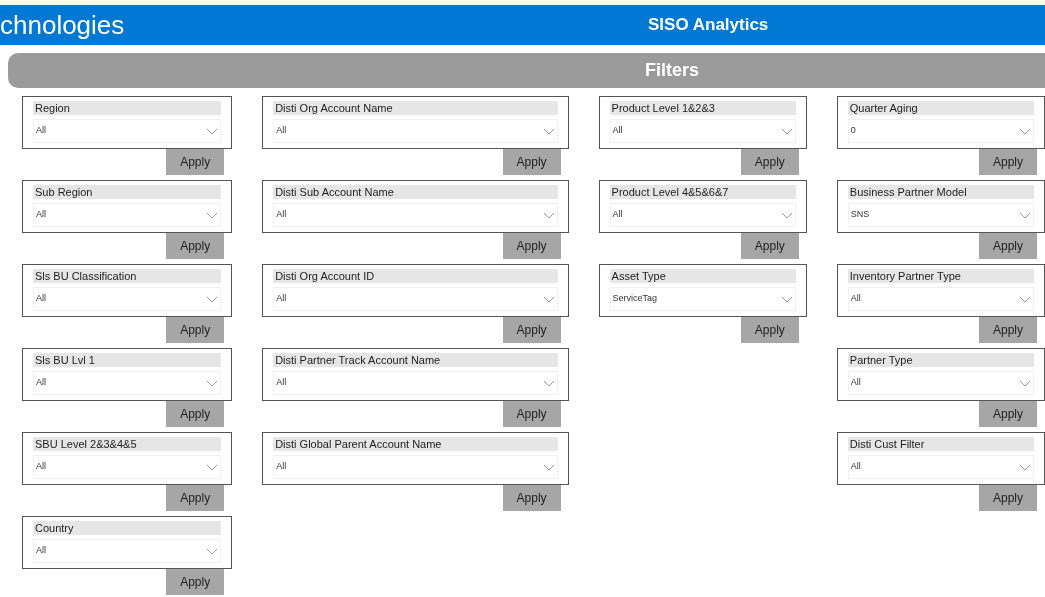 This screenshot has height=597, width=1045. Describe the element at coordinates (940, 192) in the screenshot. I see `filter-label: Business Partner Model` at that location.